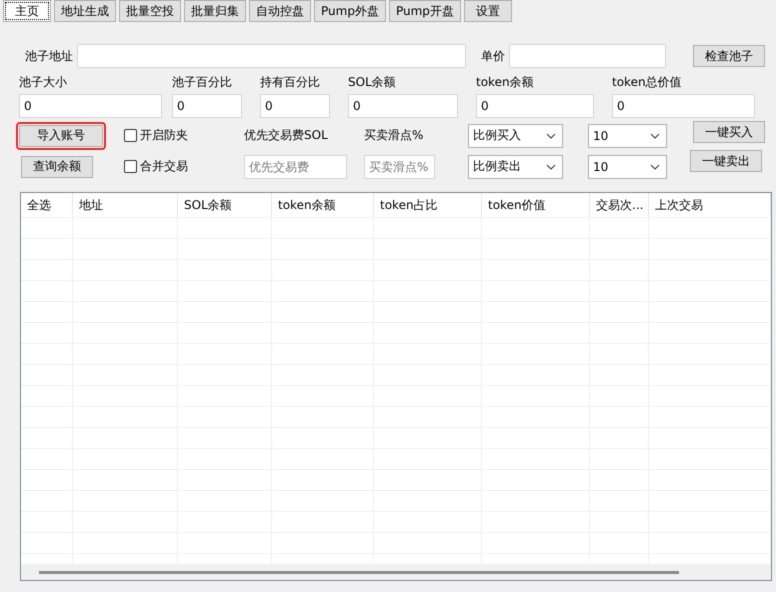 The width and height of the screenshot is (776, 592). I want to click on tab: 地址生成, so click(85, 11).